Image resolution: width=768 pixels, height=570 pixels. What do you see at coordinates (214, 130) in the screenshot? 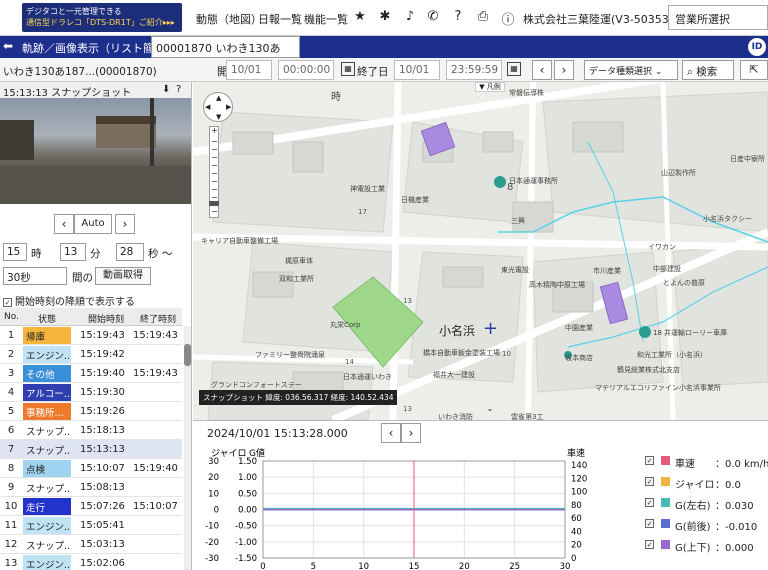
I see `zoom-in-icon: +` at bounding box center [214, 130].